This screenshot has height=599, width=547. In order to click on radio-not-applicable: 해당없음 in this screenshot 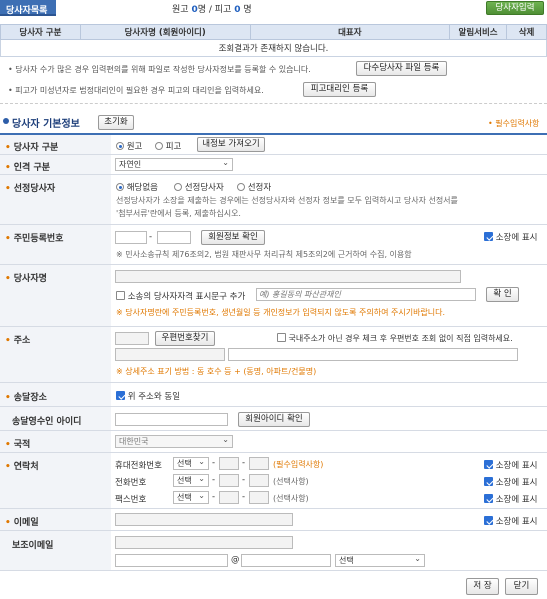, I will do `click(137, 187)`.